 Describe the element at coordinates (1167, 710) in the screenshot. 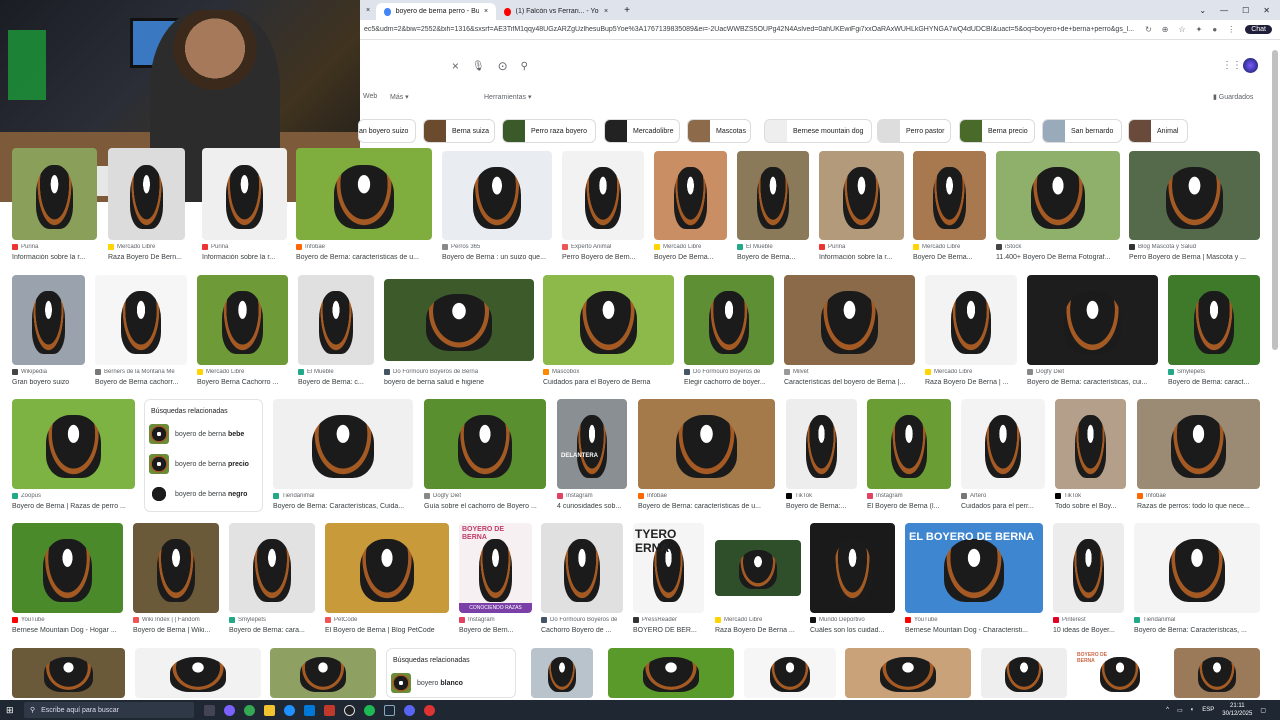

I see `tray-chevron-icon: ^` at that location.